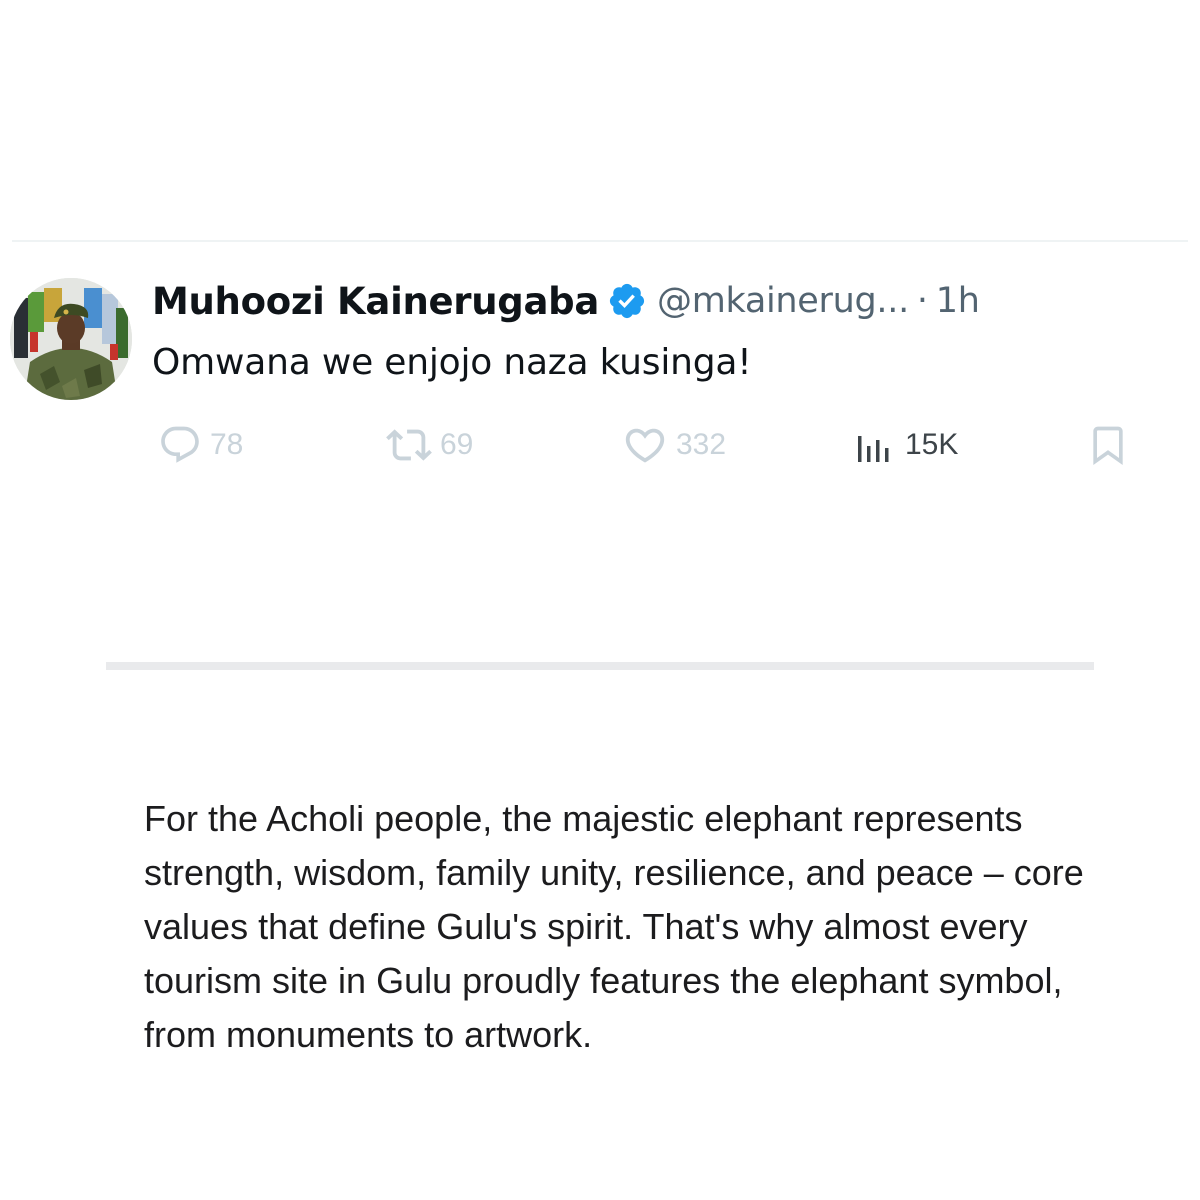  I want to click on like-button: 332, so click(674, 445).